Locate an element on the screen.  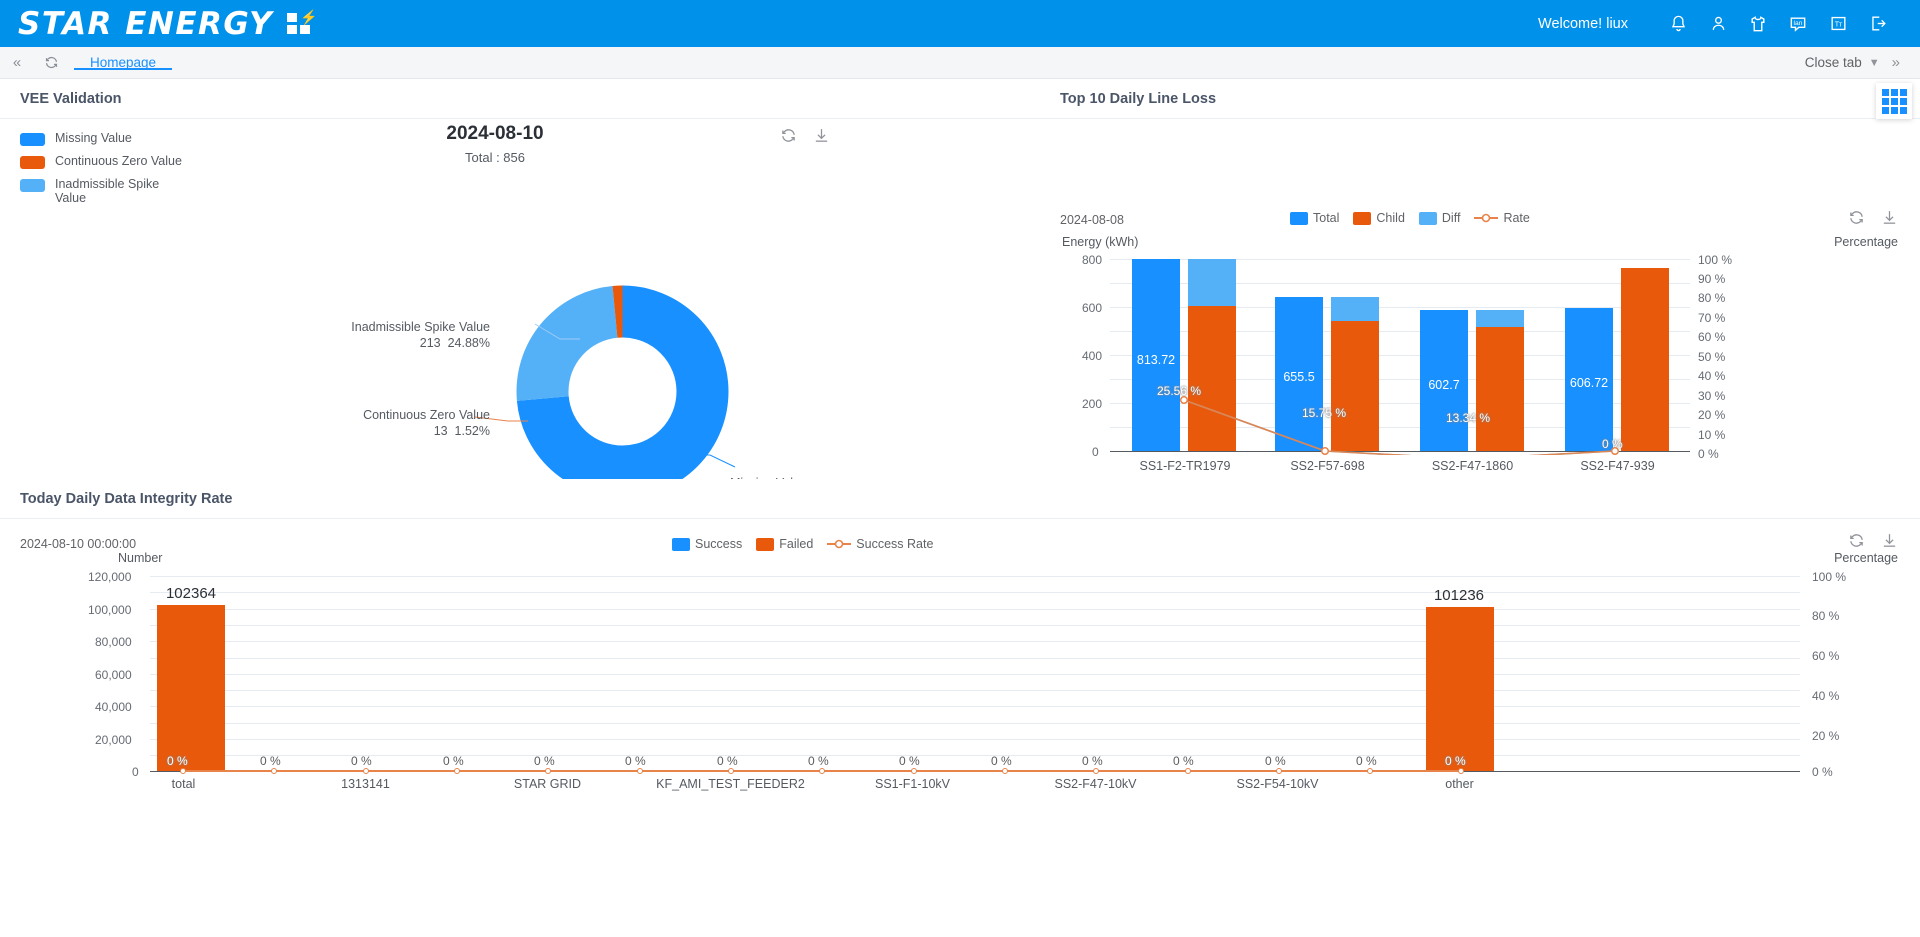
y-tick: 80,000 is located at coordinates (113, 642).